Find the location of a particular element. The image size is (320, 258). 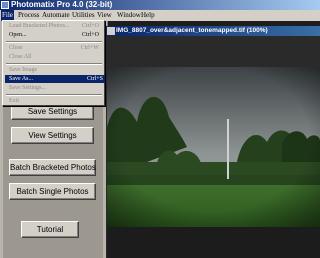

menu-item-close-all: Close All is located at coordinates (55, 57).